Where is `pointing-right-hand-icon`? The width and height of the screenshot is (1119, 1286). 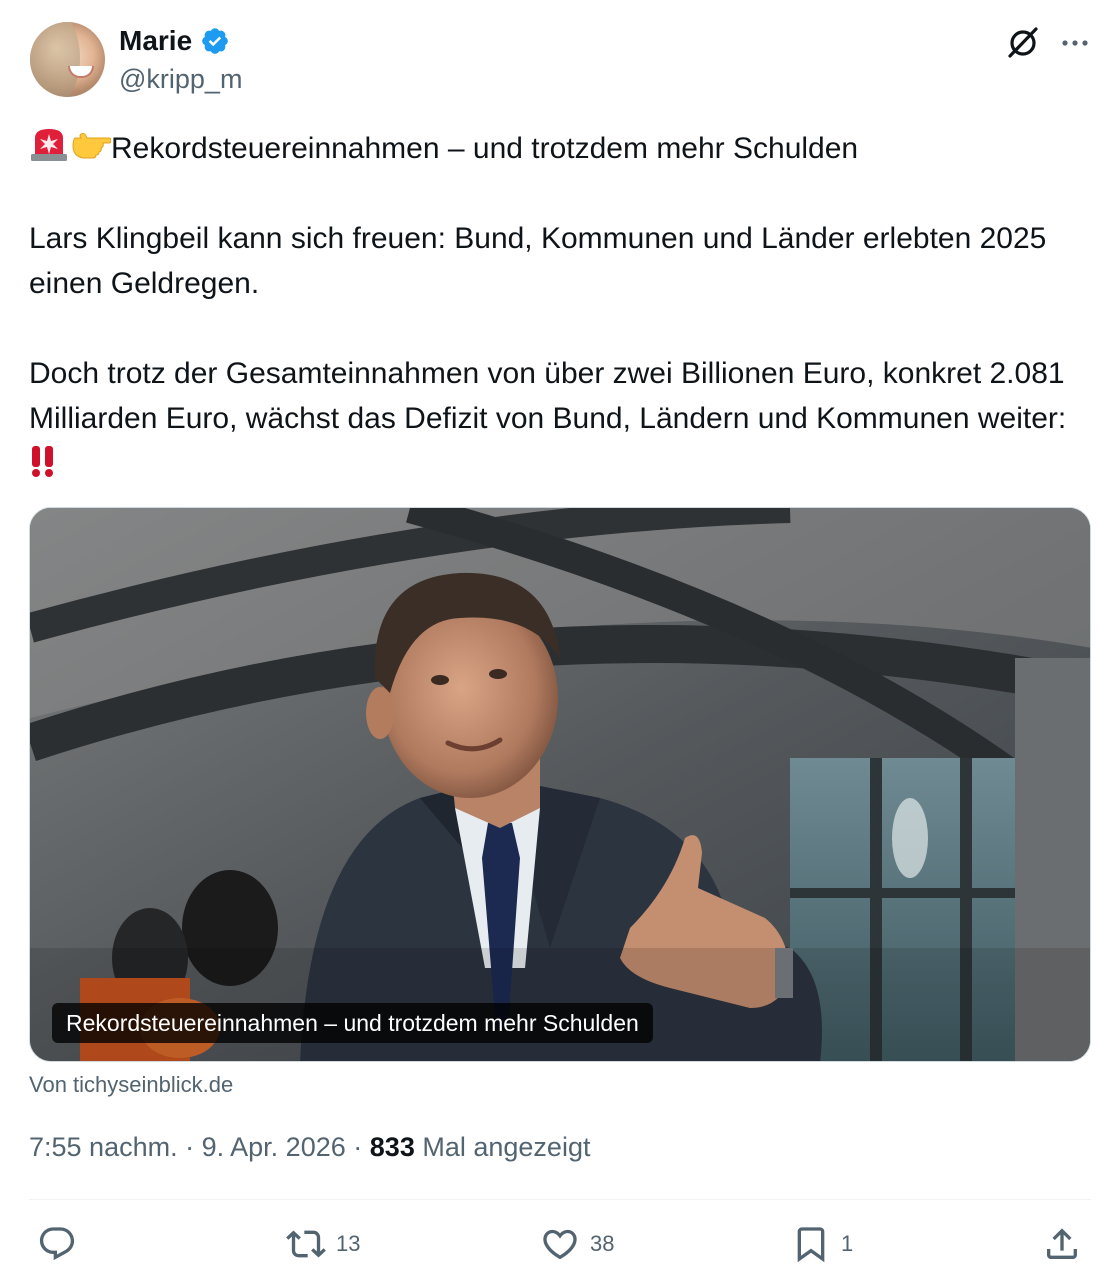
pointing-right-hand-icon is located at coordinates (91, 146).